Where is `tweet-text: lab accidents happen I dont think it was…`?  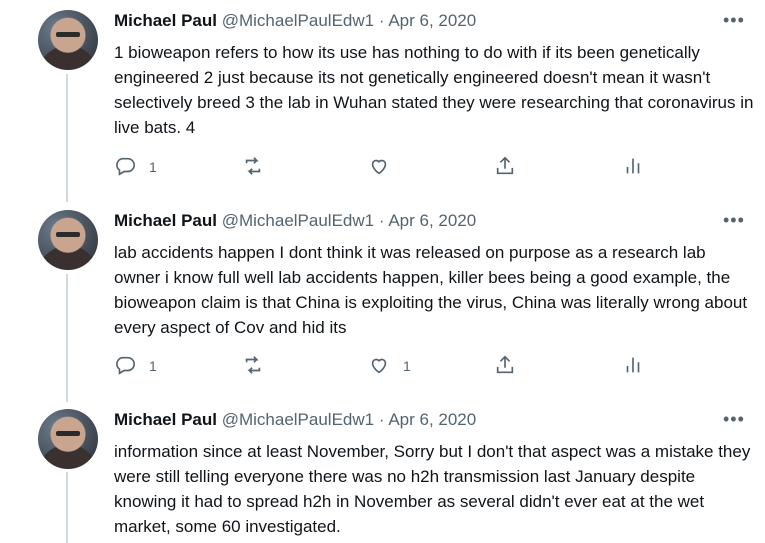
tweet-text: lab accidents happen I dont think it was… is located at coordinates (431, 290).